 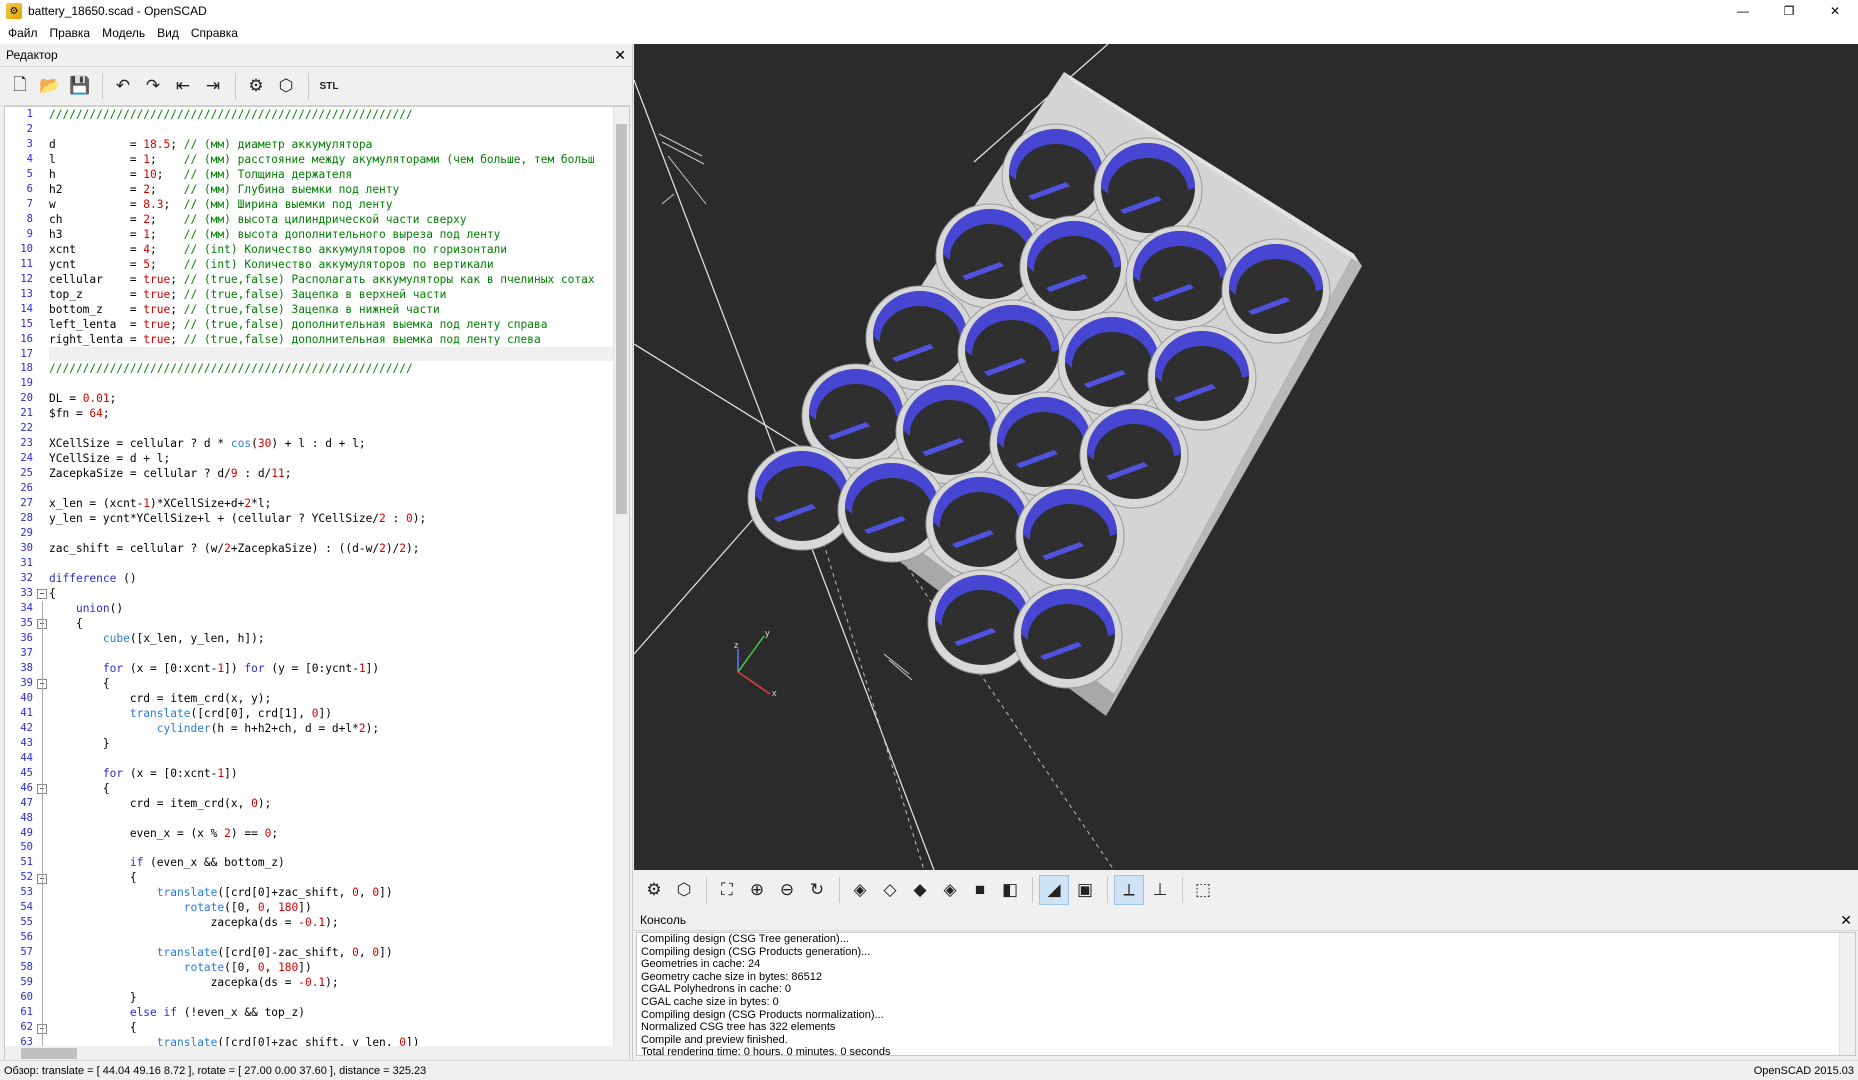 I want to click on export-stl-icon: STL, so click(x=329, y=86).